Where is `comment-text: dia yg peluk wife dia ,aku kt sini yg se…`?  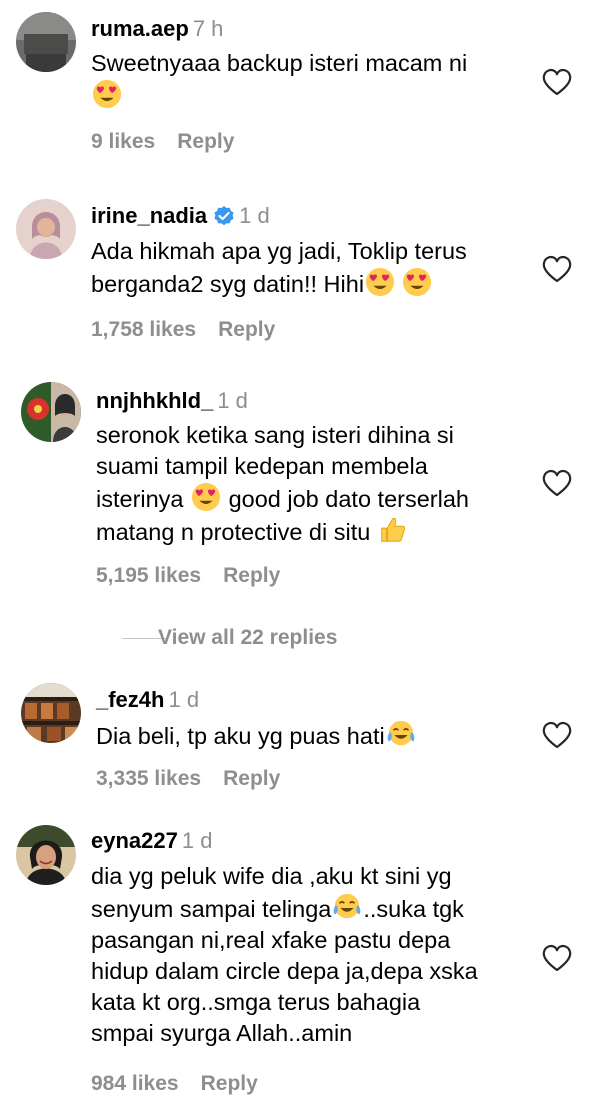 comment-text: dia yg peluk wife dia ,aku kt sini yg se… is located at coordinates (284, 955).